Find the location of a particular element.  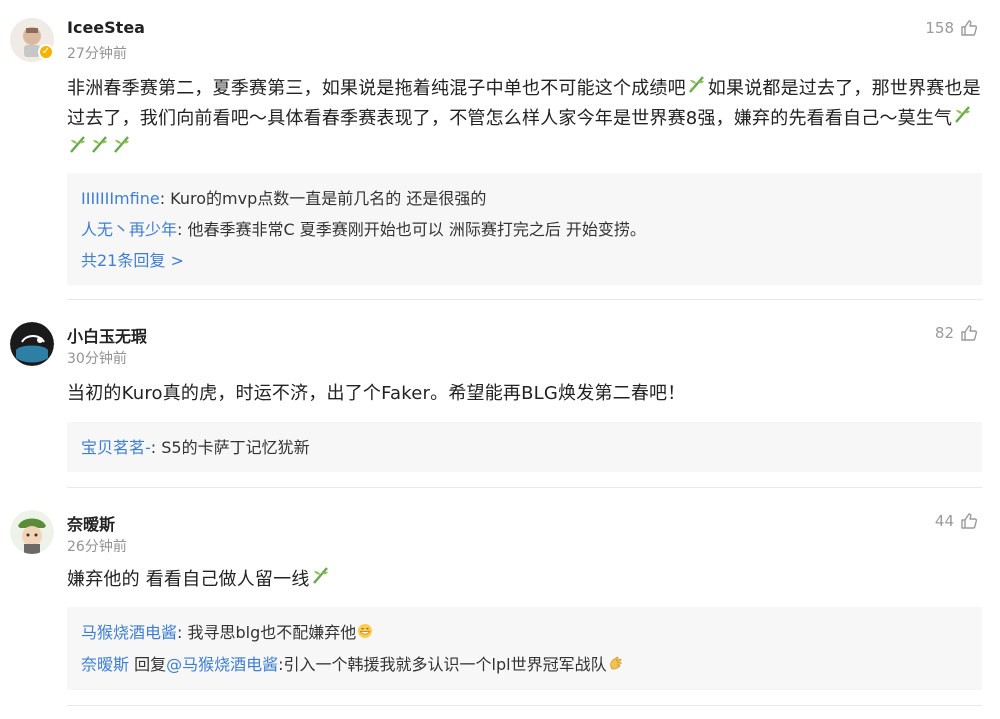

reply-item: 奈暧斯 回复@马猴烧酒电酱:引入一个韩援我就多认识一个lpl世界冠军战队 is located at coordinates (524, 665).